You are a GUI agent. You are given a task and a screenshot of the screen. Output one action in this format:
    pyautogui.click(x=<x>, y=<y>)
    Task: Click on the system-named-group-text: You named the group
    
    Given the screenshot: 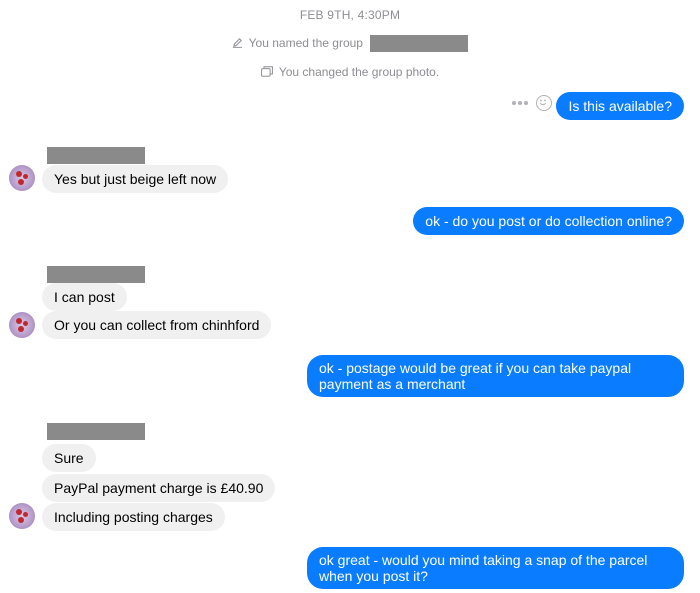 What is the action you would take?
    pyautogui.click(x=305, y=43)
    